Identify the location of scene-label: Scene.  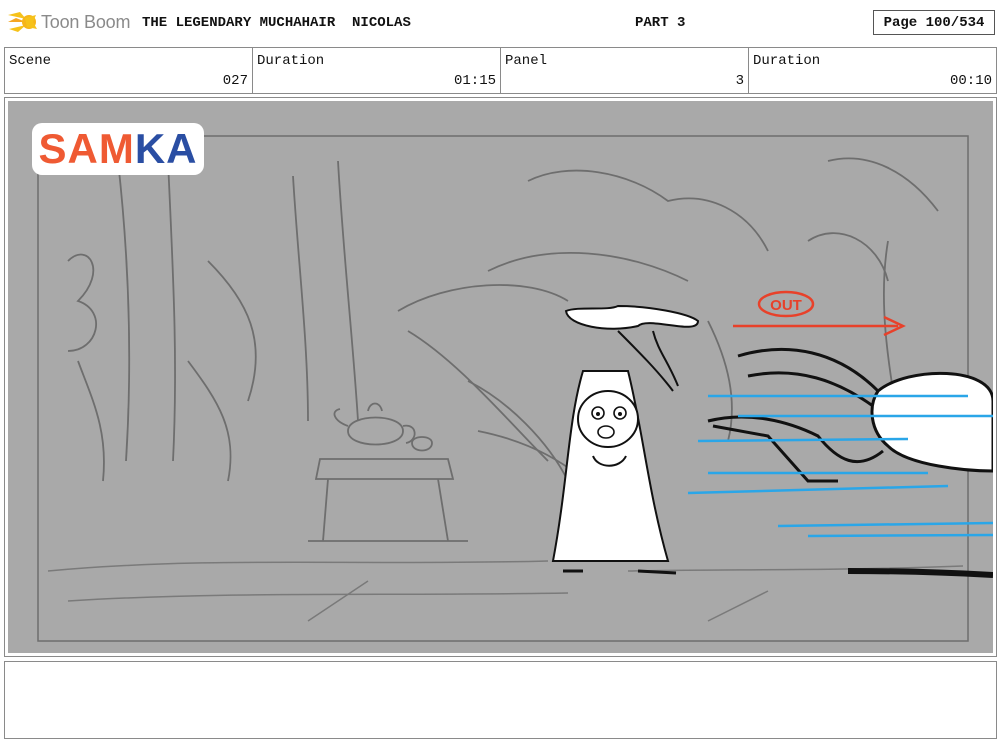
(30, 61).